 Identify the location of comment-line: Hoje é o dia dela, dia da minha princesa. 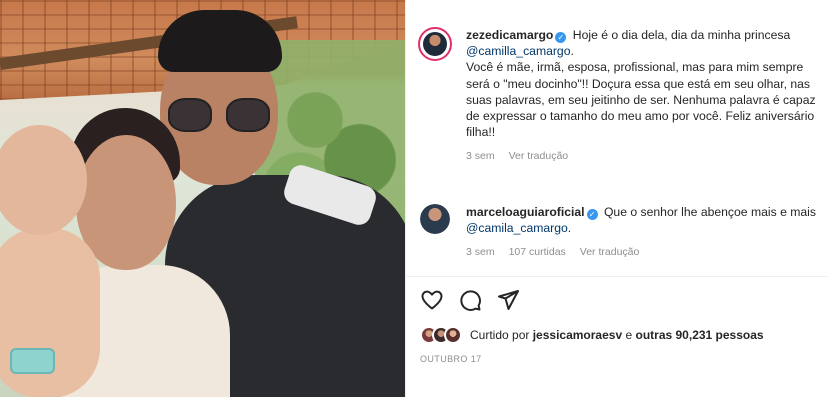
(681, 35).